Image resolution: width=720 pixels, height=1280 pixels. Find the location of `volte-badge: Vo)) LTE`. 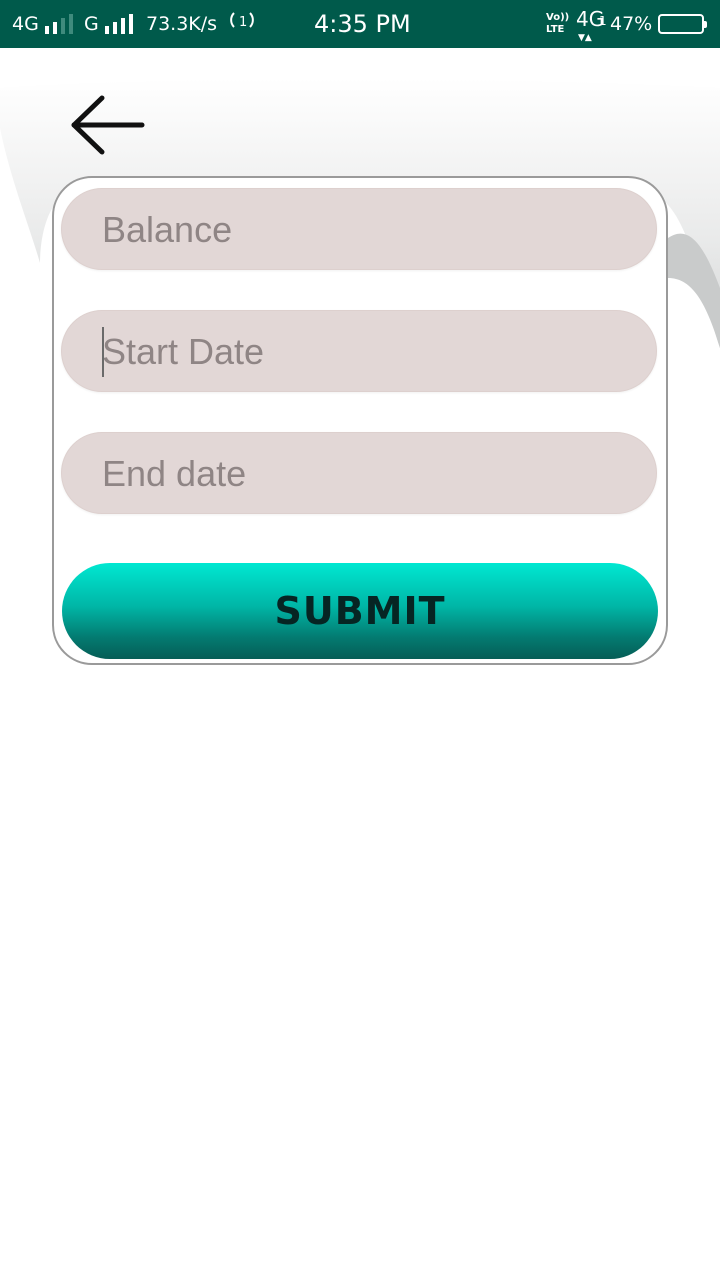

volte-badge: Vo)) LTE is located at coordinates (558, 23).